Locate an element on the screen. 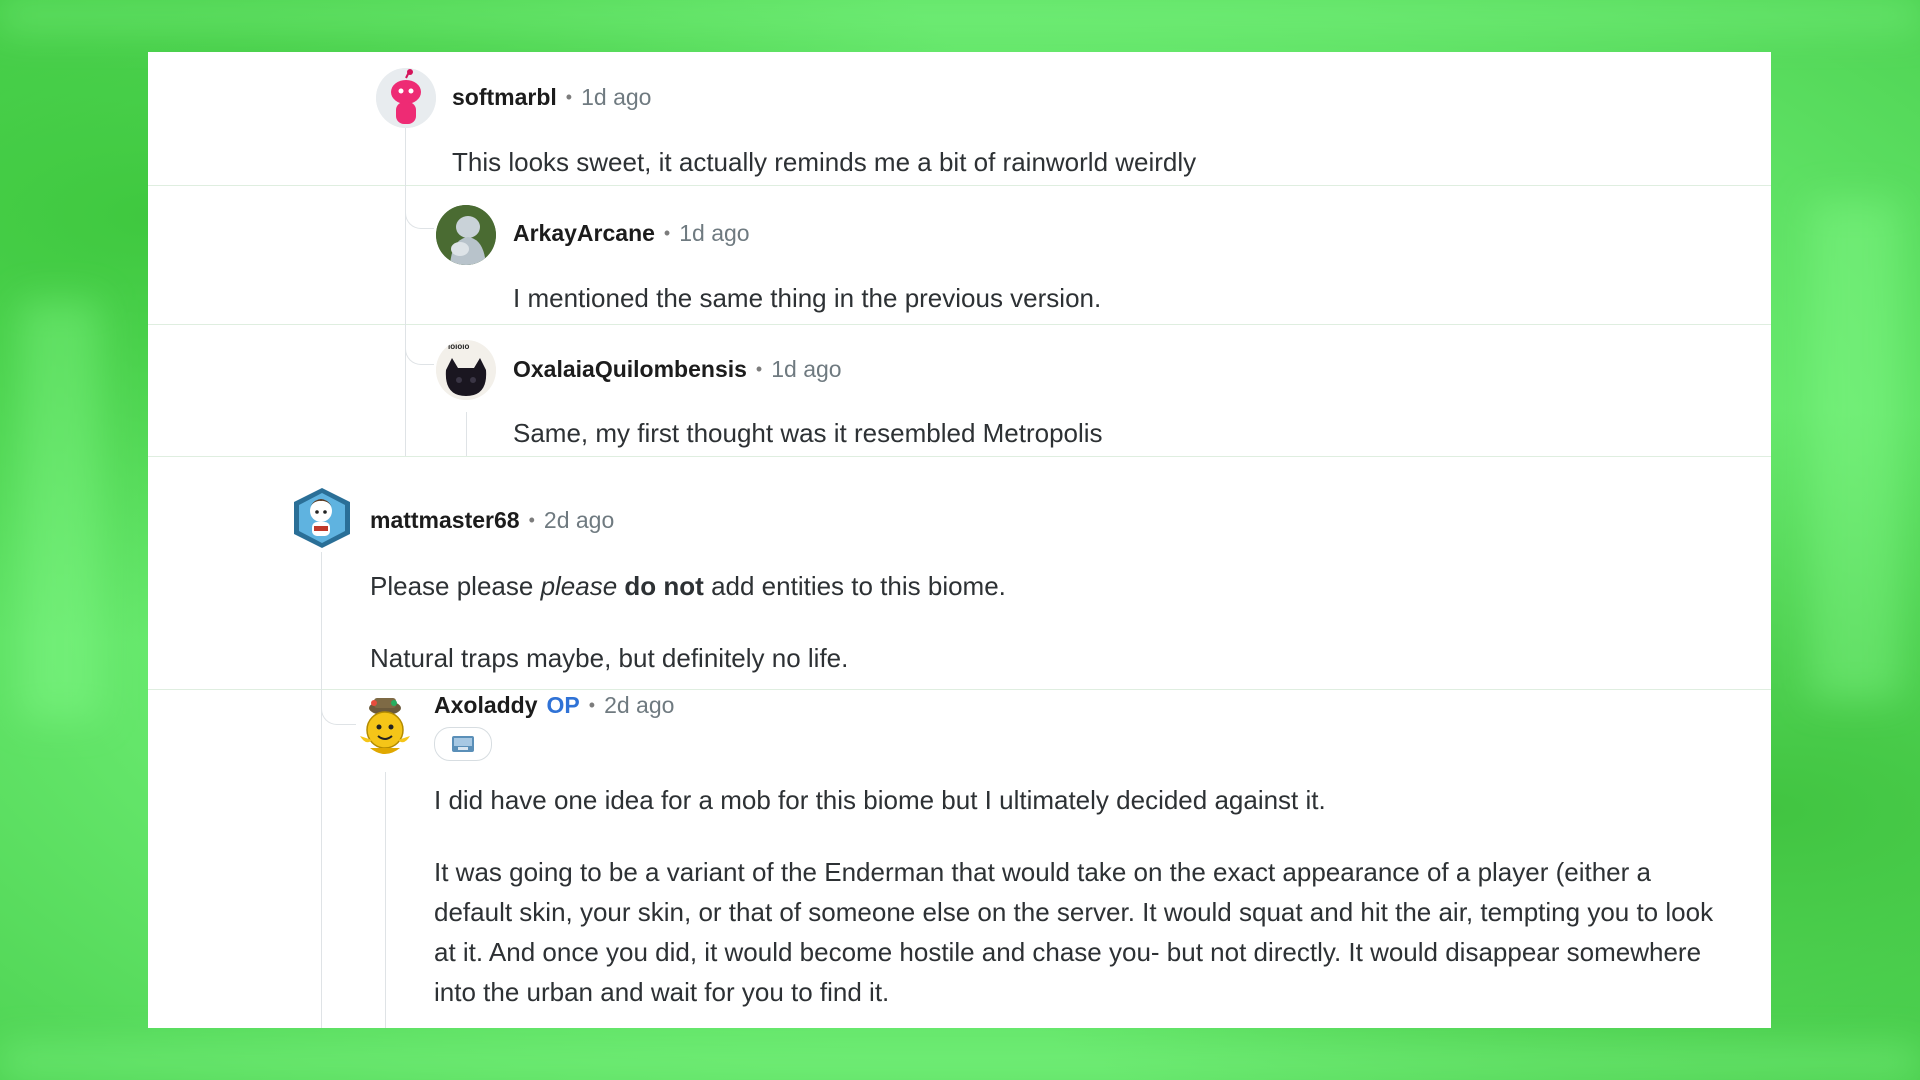  username: softmarbl is located at coordinates (504, 97).